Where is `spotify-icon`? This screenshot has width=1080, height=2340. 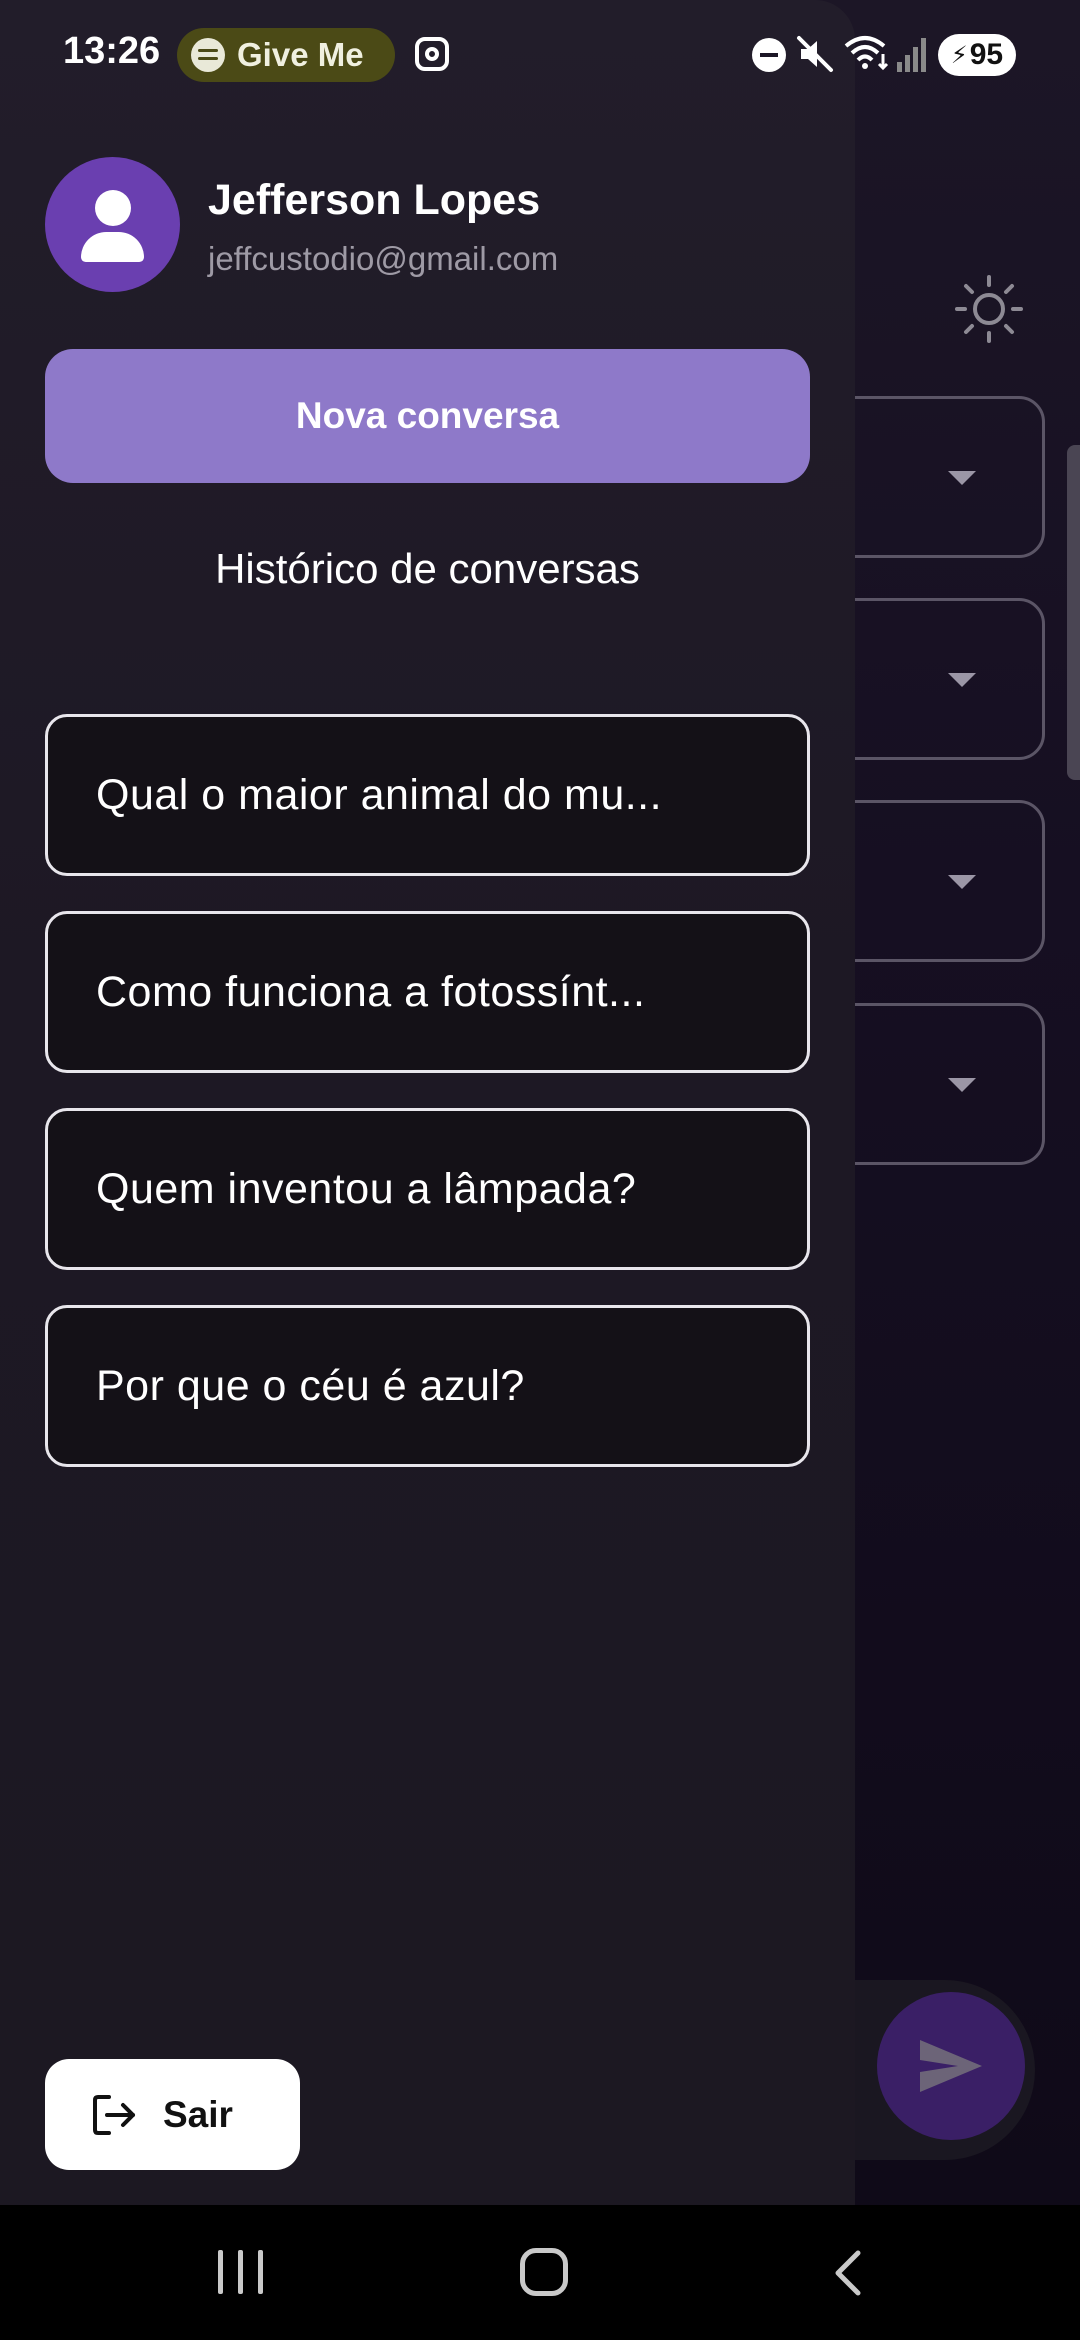
spotify-icon is located at coordinates (208, 55).